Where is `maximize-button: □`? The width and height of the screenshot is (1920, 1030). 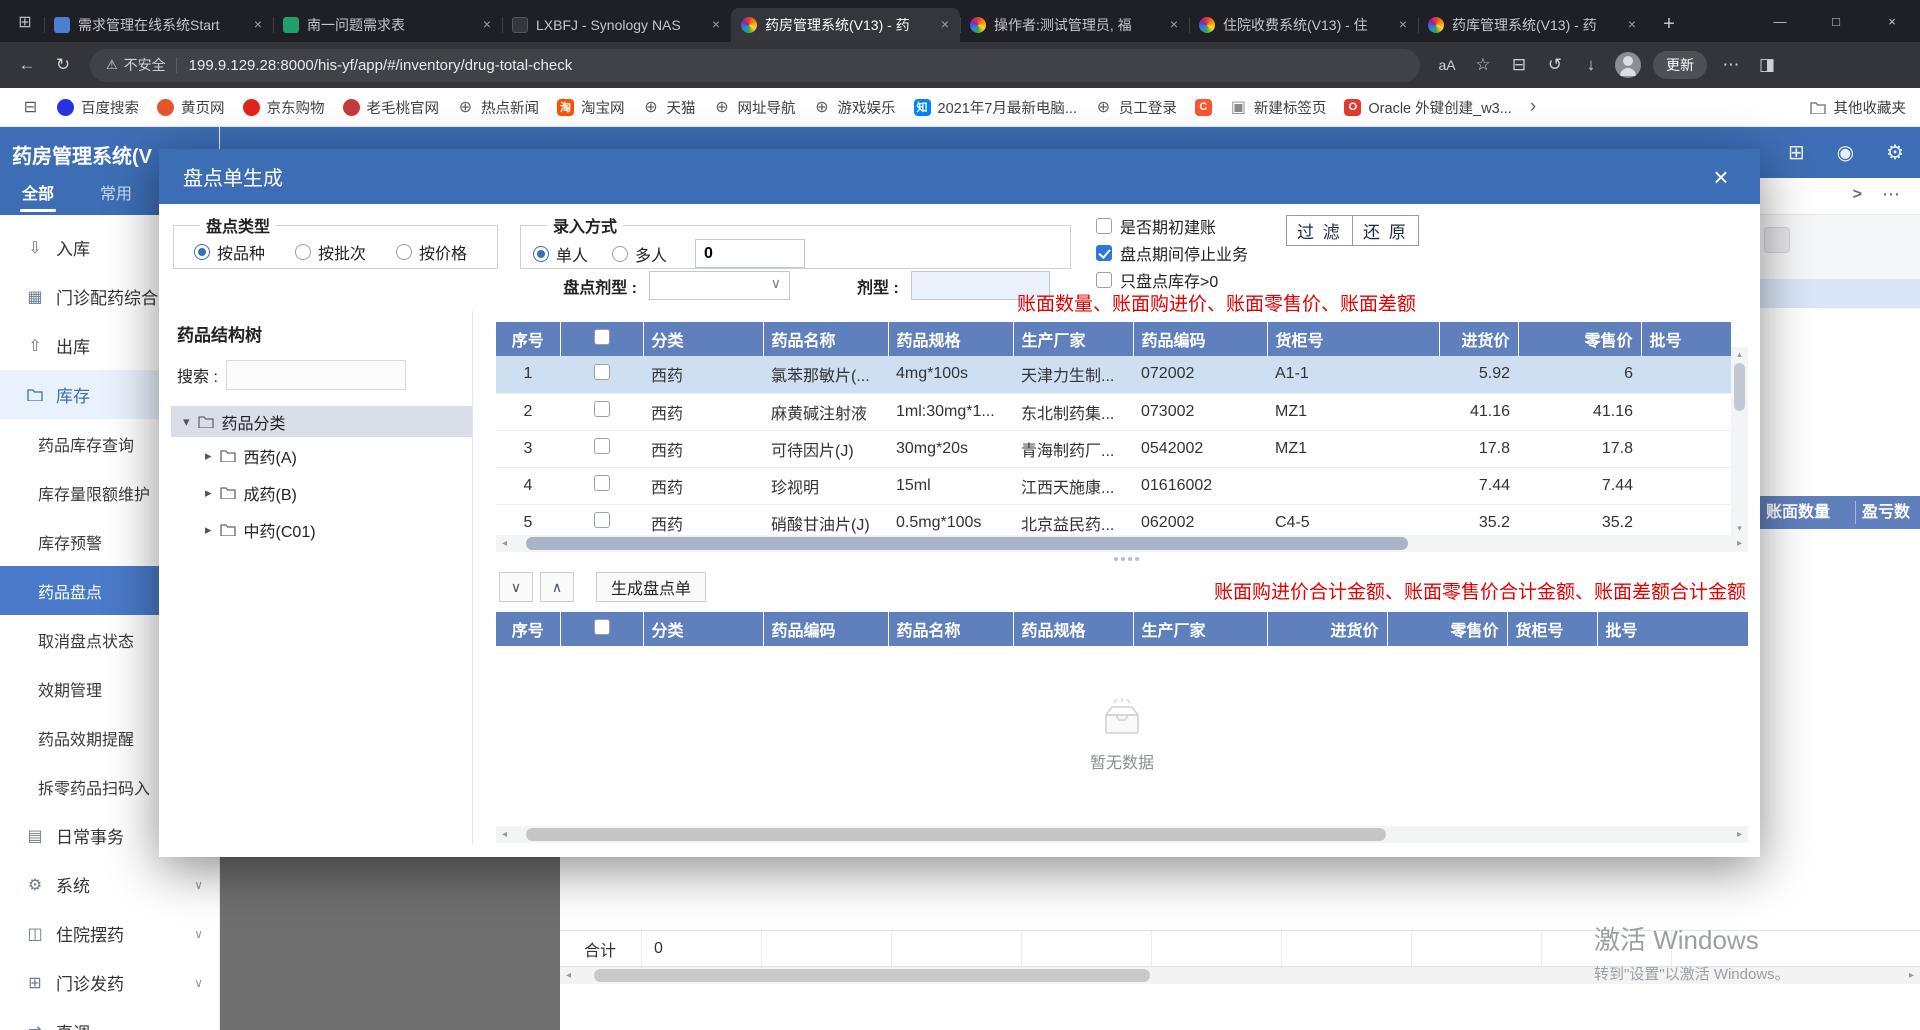
maximize-button: □ is located at coordinates (1836, 21).